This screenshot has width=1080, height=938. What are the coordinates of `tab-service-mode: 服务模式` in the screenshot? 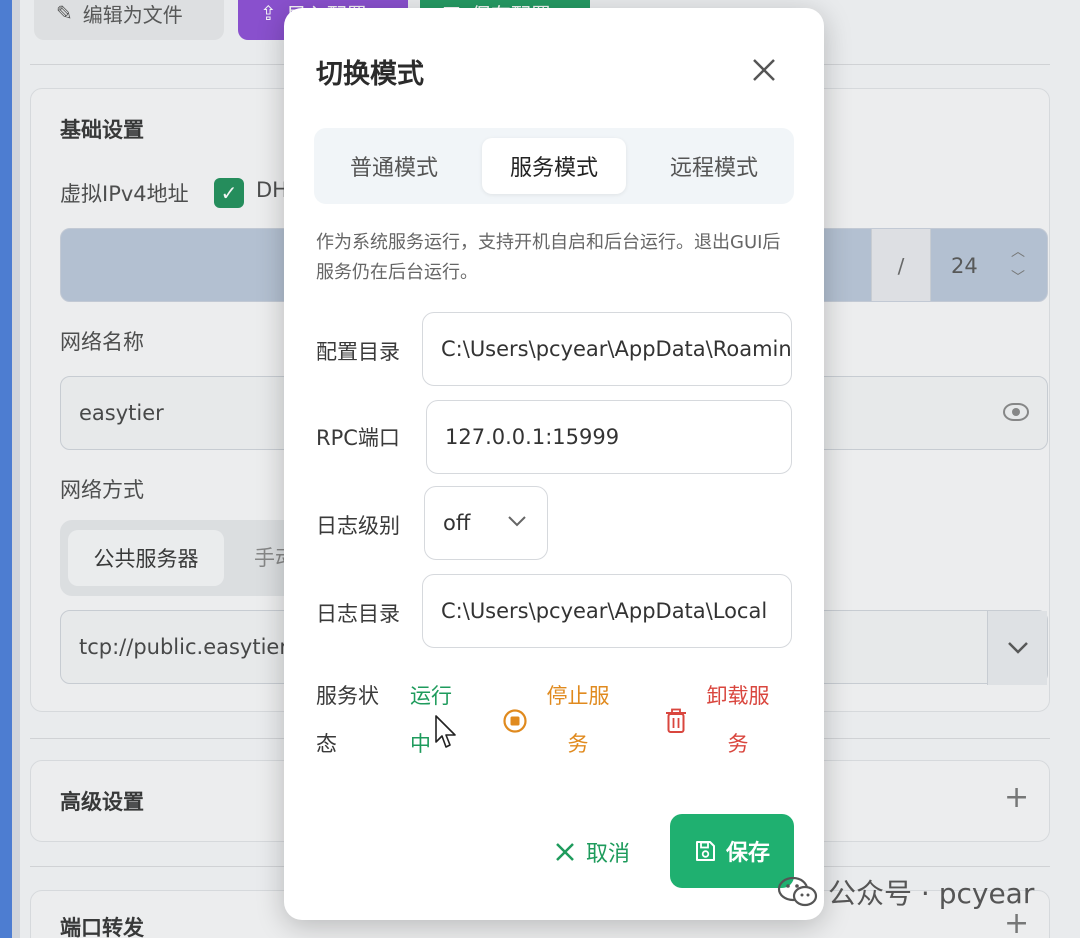 It's located at (554, 166).